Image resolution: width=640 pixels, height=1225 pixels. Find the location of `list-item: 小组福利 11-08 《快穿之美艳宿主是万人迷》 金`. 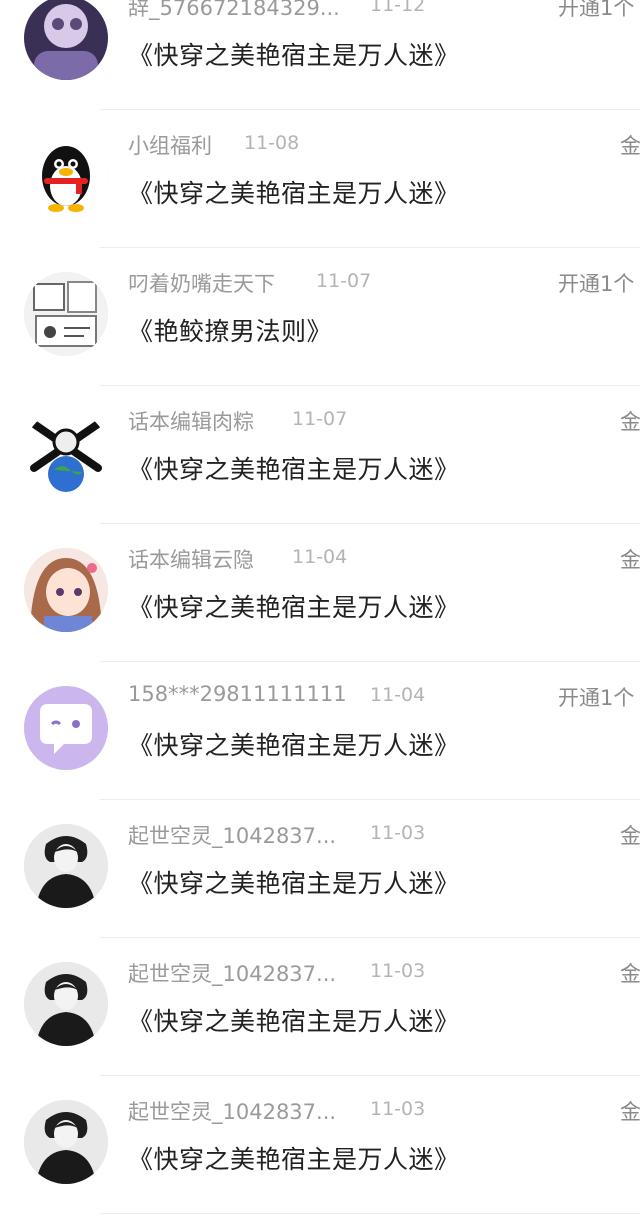

list-item: 小组福利 11-08 《快穿之美艳宿主是万人迷》 金 is located at coordinates (320, 179).